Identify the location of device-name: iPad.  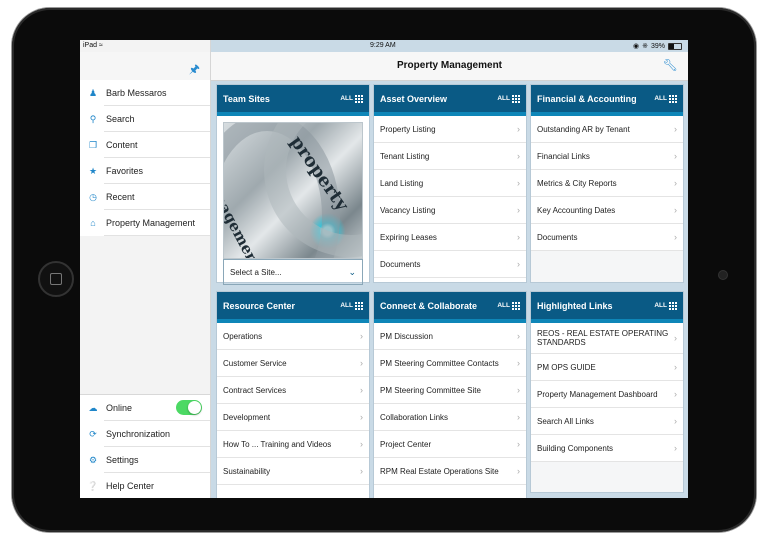
(90, 45).